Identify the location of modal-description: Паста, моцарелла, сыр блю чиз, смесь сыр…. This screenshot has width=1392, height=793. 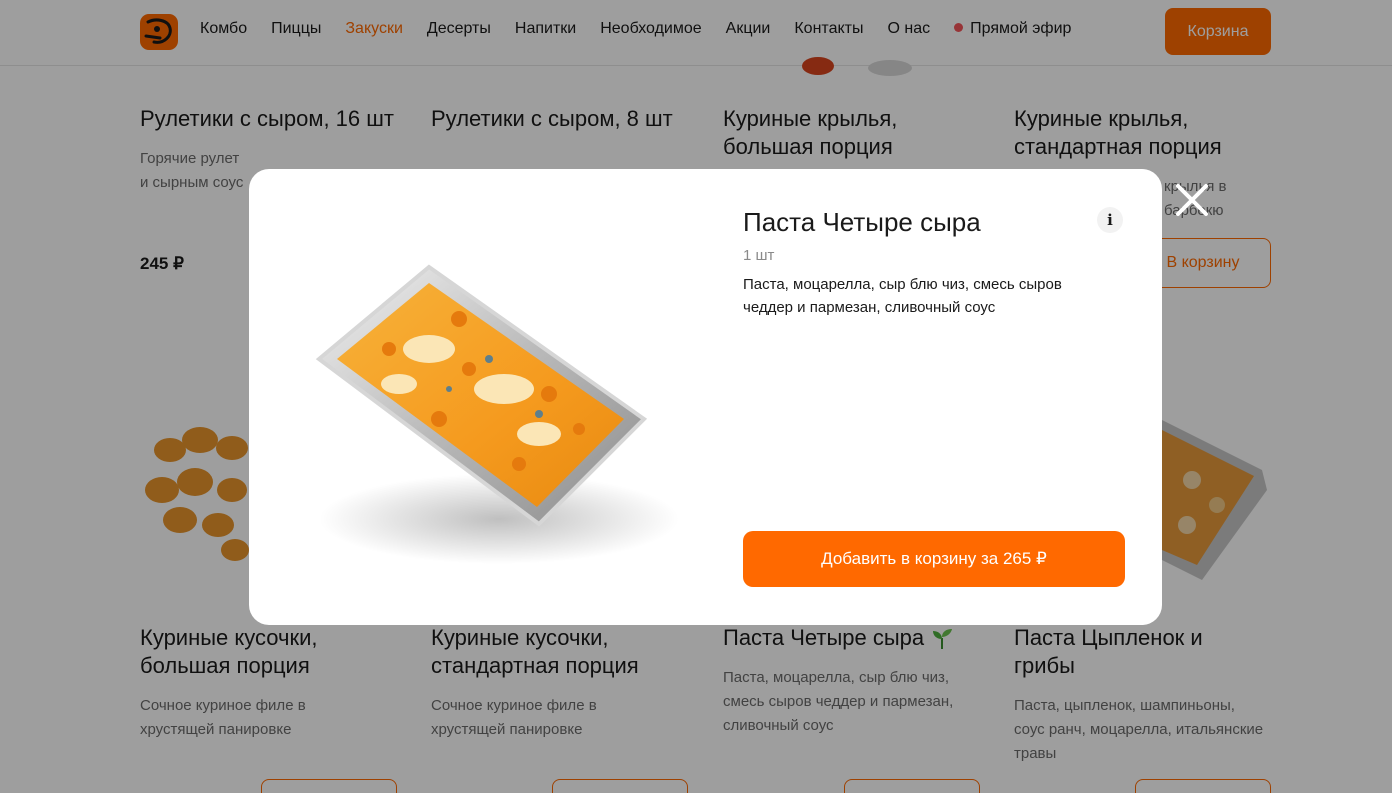
(902, 296).